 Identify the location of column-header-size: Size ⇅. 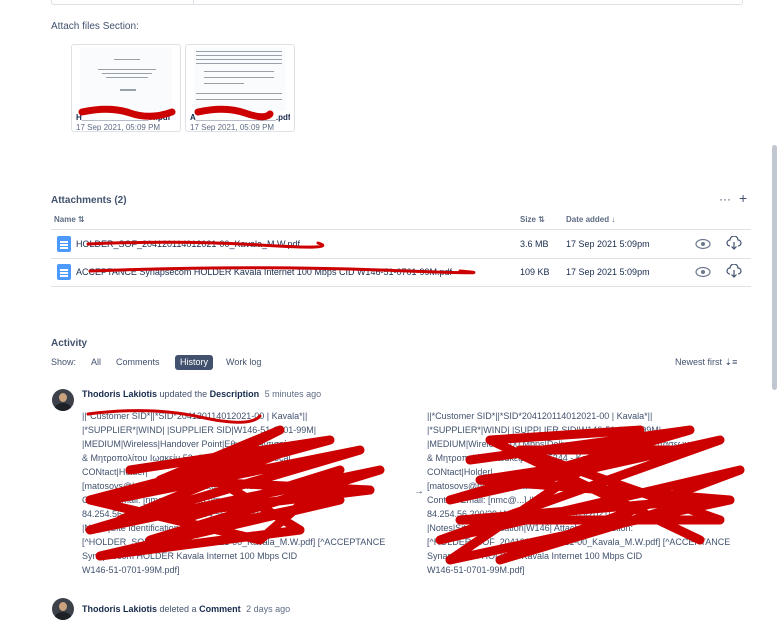
(532, 219).